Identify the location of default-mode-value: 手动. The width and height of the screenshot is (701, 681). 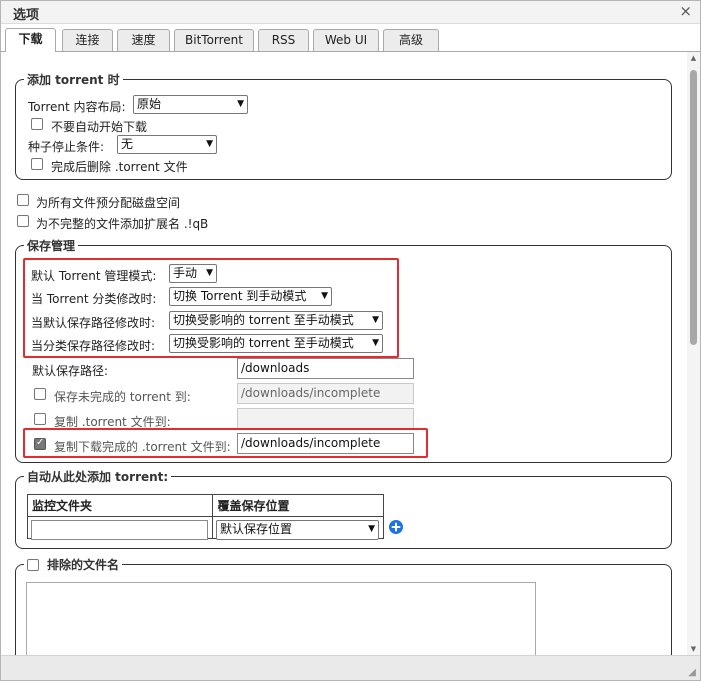
(185, 273).